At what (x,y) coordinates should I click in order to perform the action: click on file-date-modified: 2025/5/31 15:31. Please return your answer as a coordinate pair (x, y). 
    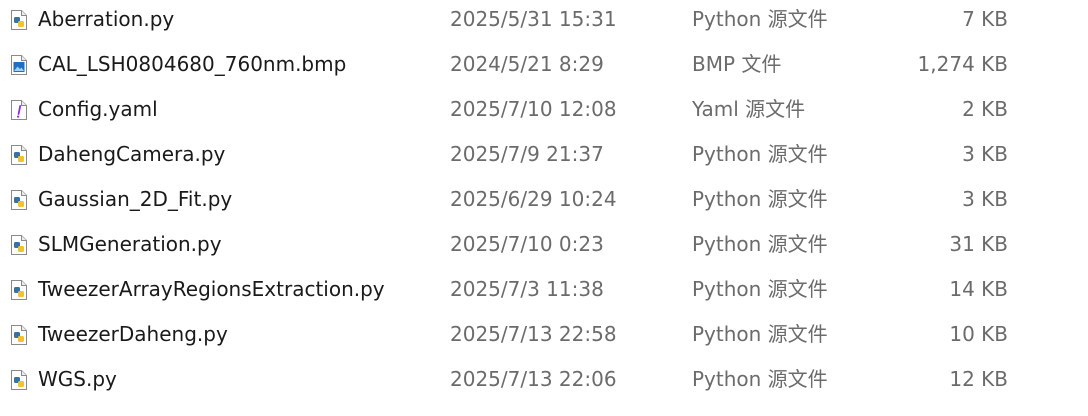
    Looking at the image, I should click on (533, 19).